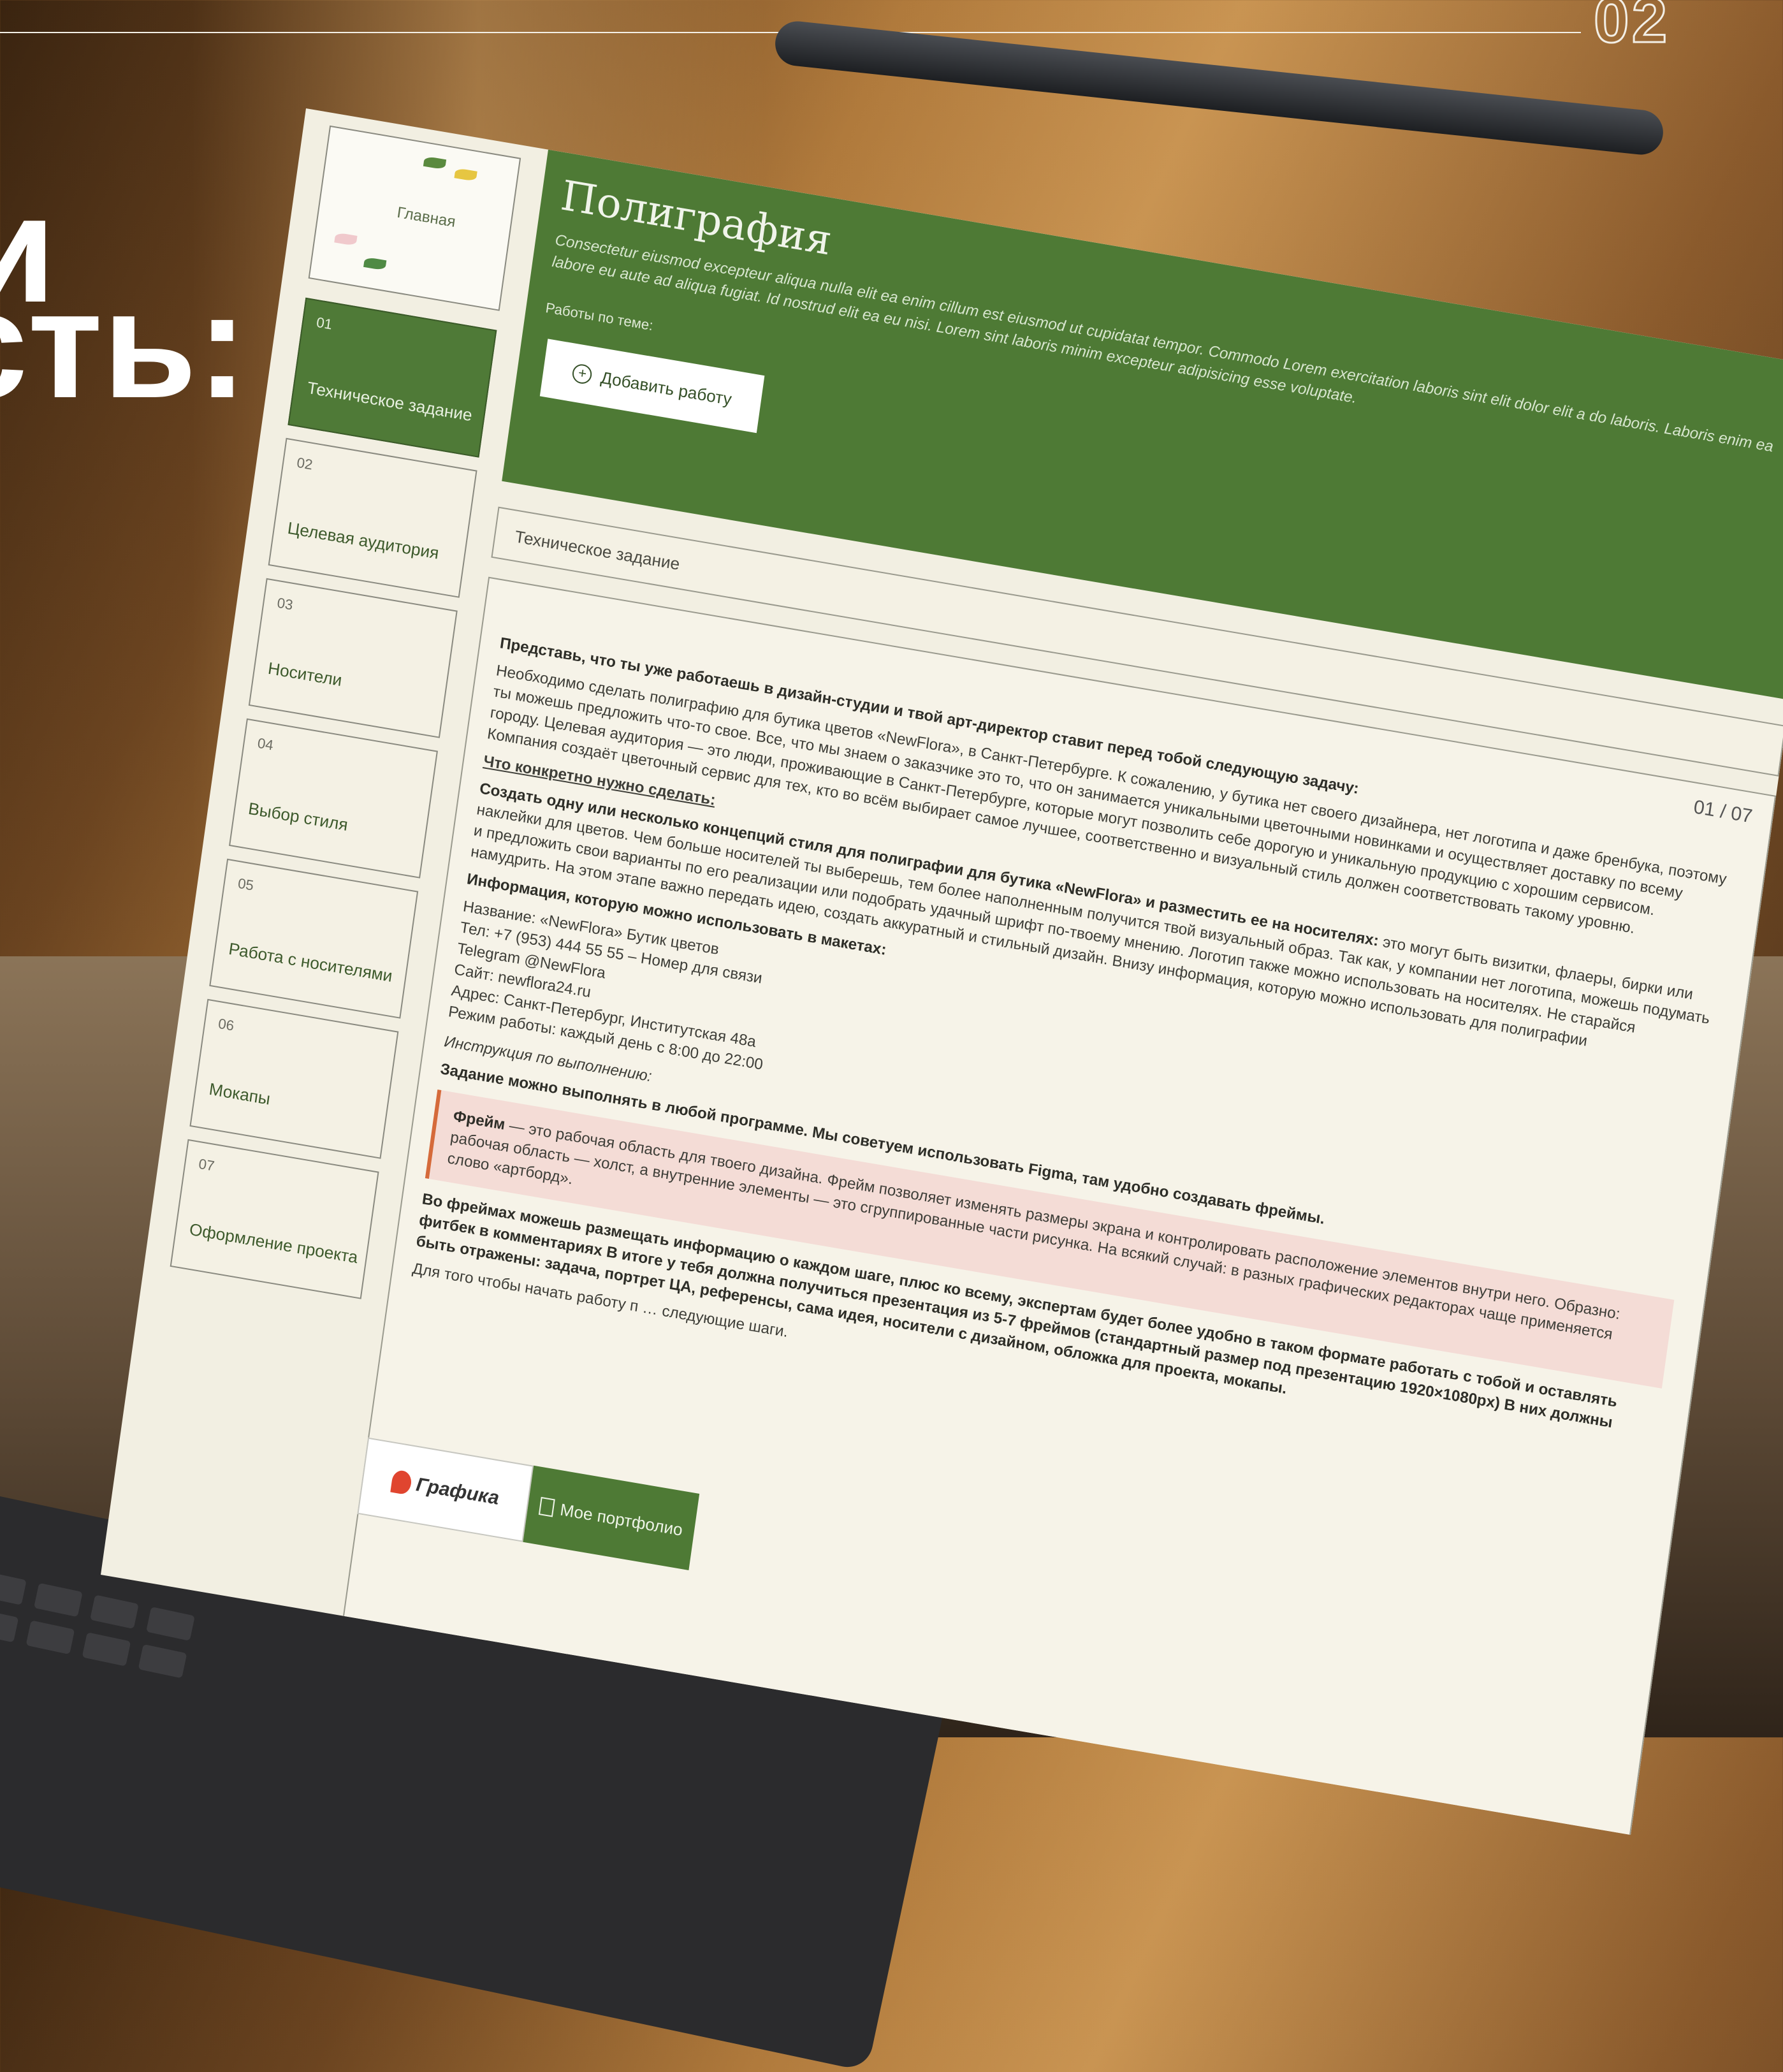  What do you see at coordinates (265, 744) in the screenshot?
I see `sidebar-item-number: 04` at bounding box center [265, 744].